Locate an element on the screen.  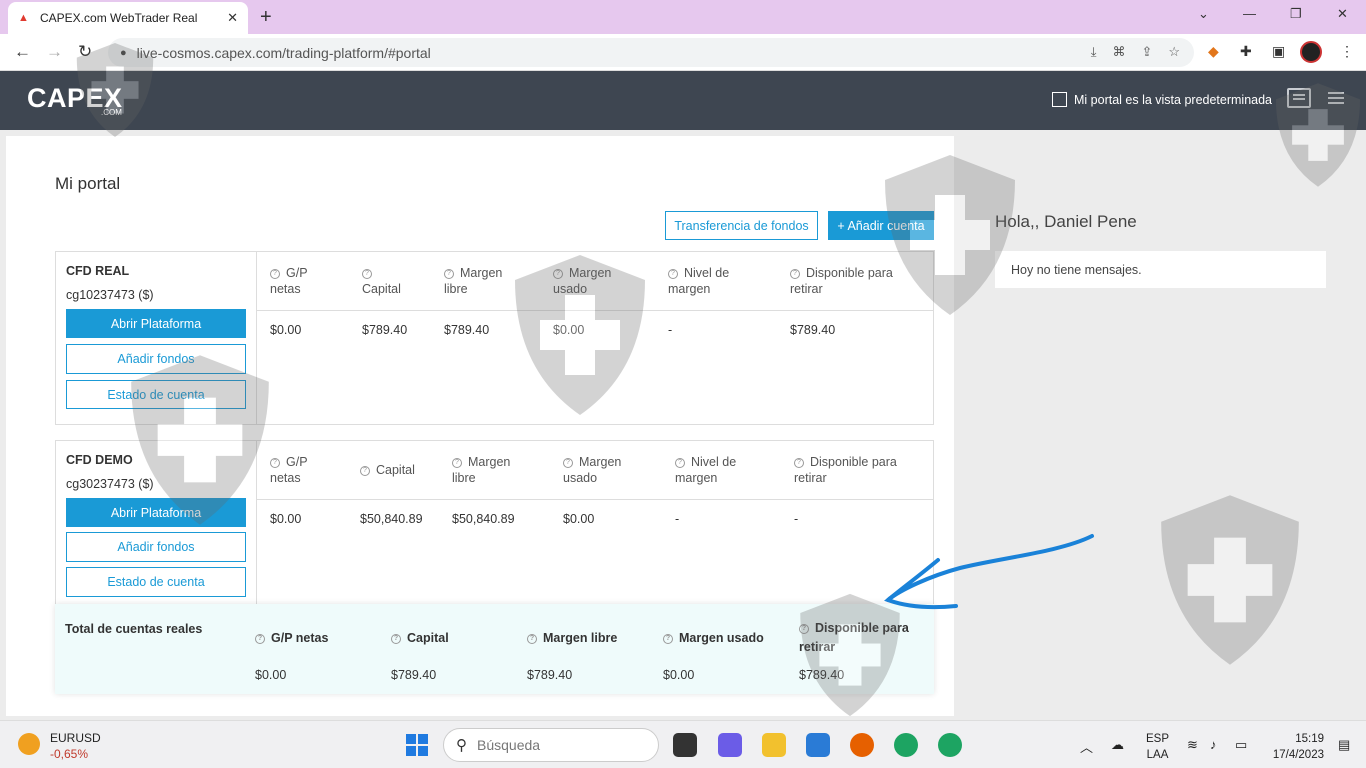
col-header-margin-level: ? Nivel de margen is located at coordinates (699, 281).